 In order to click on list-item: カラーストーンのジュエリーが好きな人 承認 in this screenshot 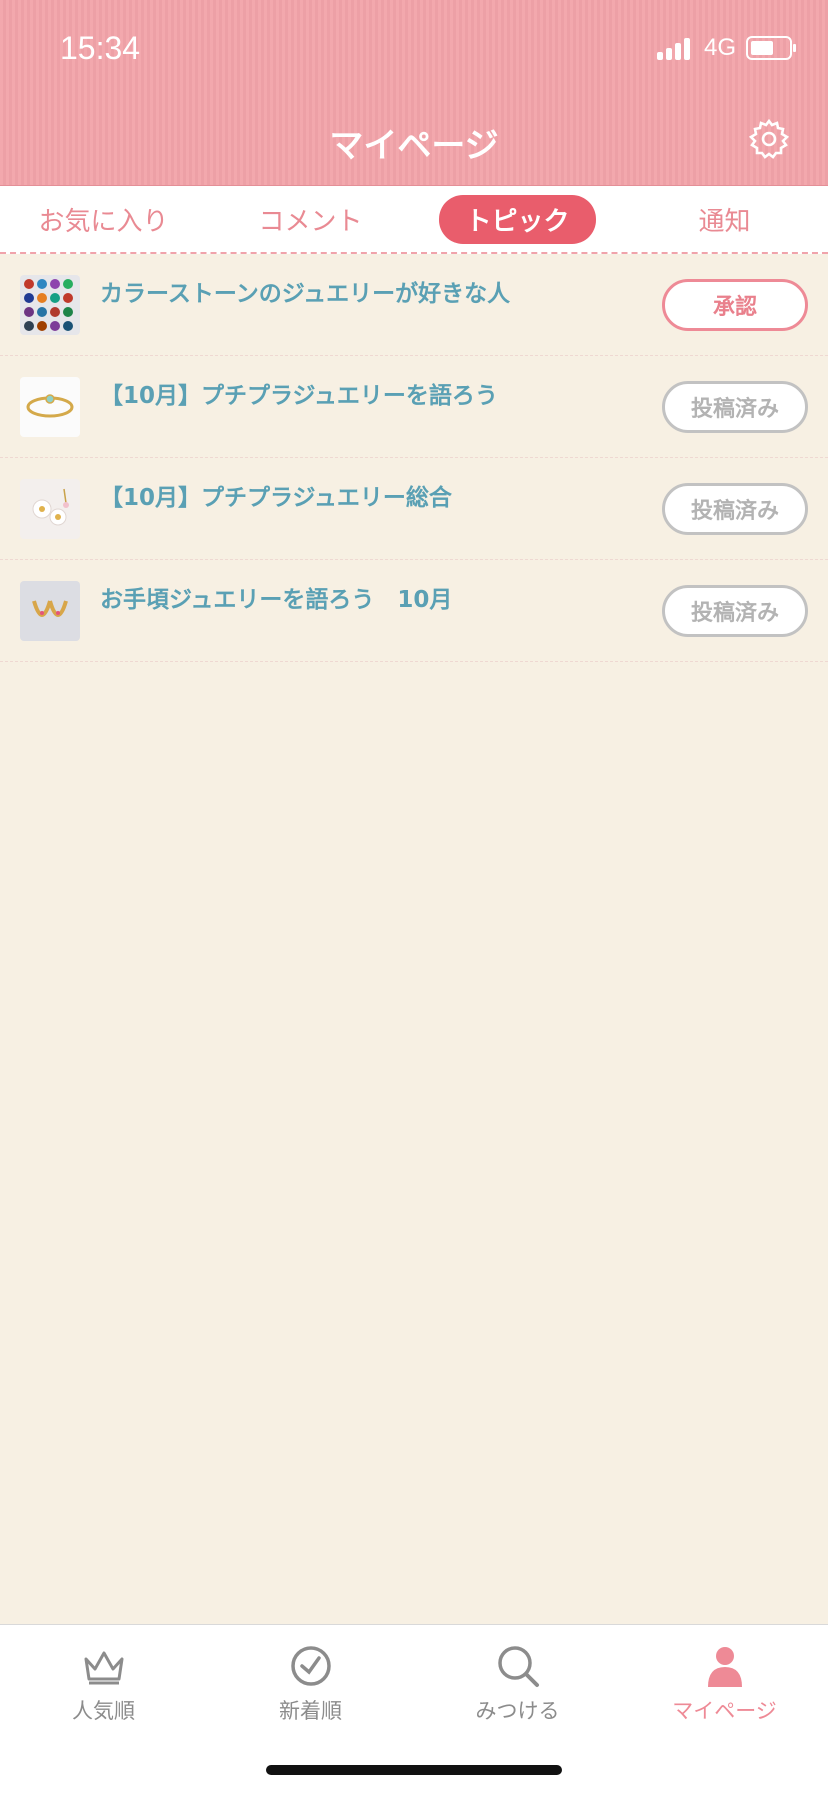, I will do `click(414, 305)`.